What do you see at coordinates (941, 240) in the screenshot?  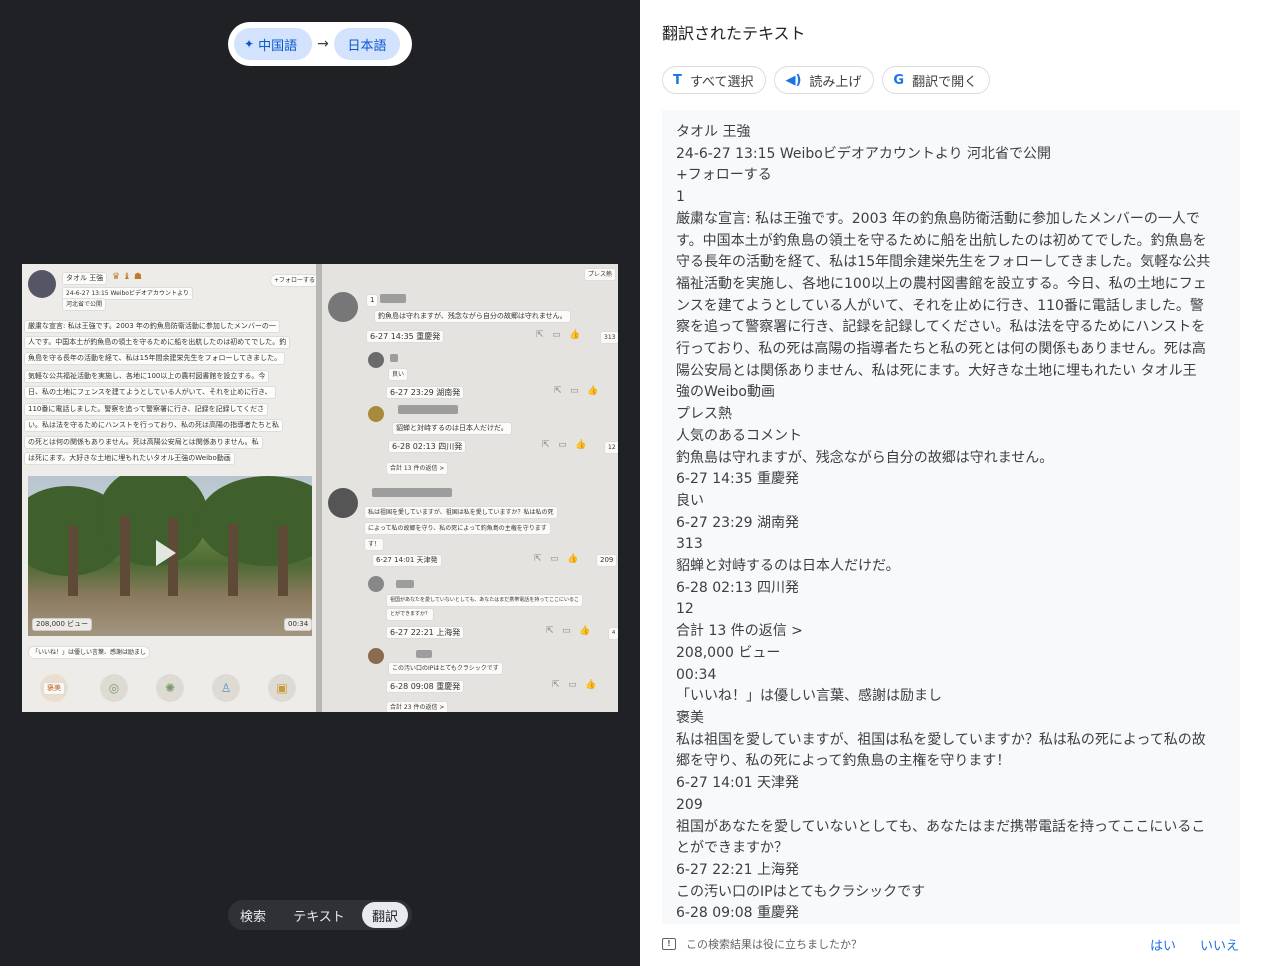 I see `translated-line: す。中国本土が釣魚島の領土を守るために船を出航したのは初めてでした。釣魚島を` at bounding box center [941, 240].